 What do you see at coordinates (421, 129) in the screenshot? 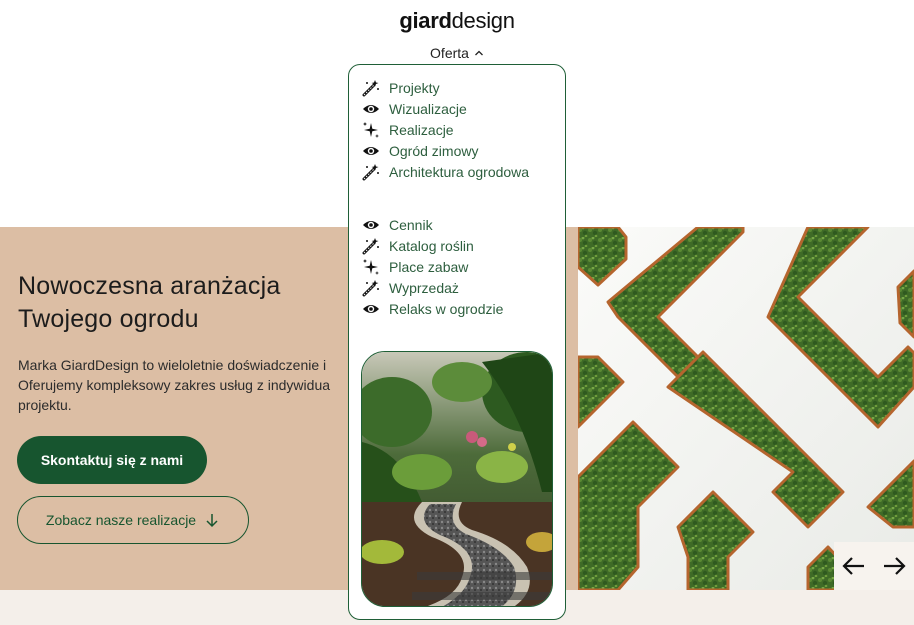
I see `menu-item-label: Realizacje` at bounding box center [421, 129].